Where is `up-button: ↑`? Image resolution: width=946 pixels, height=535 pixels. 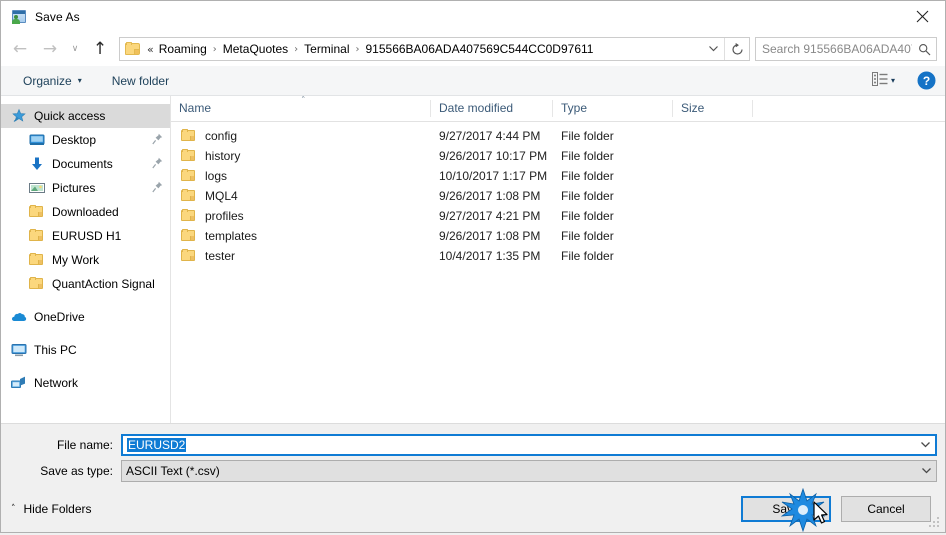
up-button: ↑ is located at coordinates (100, 49).